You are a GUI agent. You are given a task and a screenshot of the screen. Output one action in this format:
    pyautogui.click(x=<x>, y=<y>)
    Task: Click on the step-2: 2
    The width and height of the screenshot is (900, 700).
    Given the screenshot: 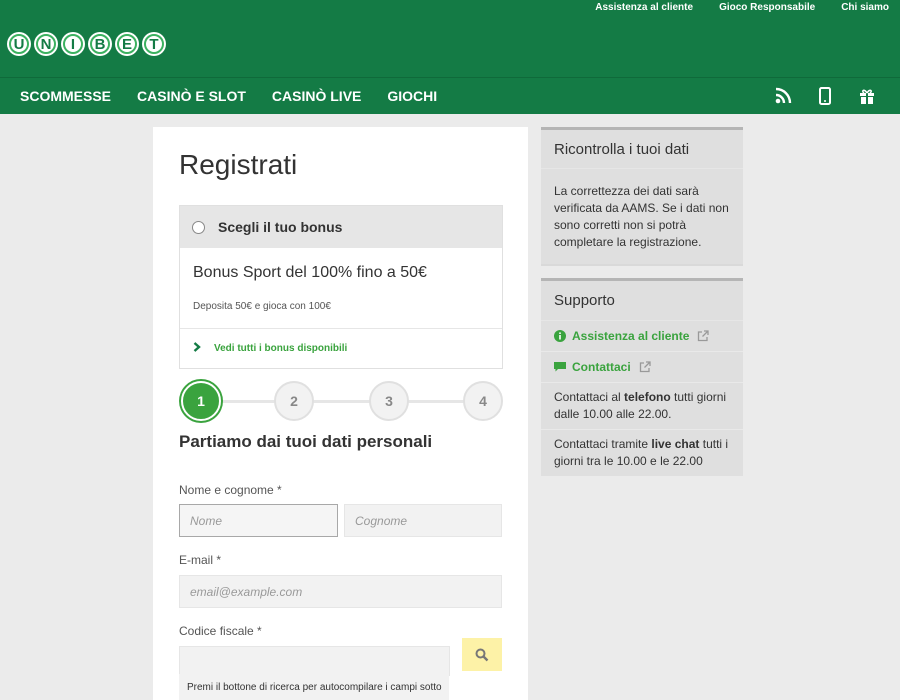 What is the action you would take?
    pyautogui.click(x=294, y=401)
    